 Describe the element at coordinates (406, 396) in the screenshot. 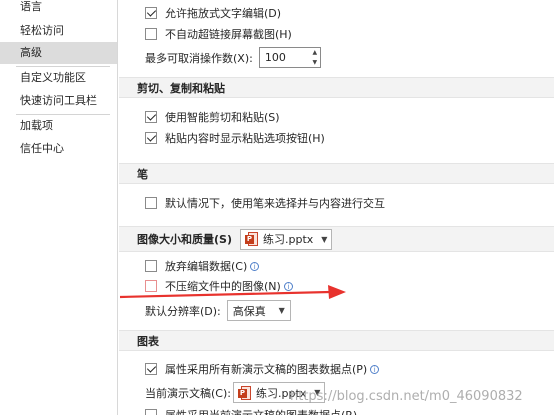

I see `watermark: https://blog.csdn.net/m0_46090832` at that location.